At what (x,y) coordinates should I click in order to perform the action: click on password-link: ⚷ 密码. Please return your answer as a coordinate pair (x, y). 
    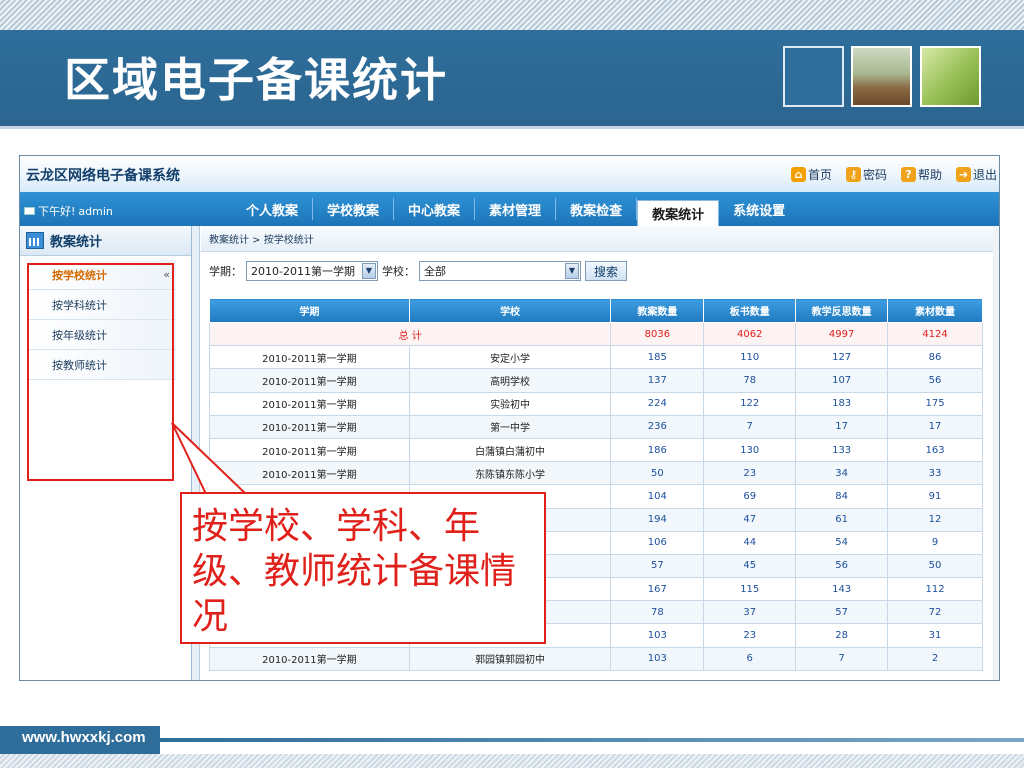
    Looking at the image, I should click on (866, 174).